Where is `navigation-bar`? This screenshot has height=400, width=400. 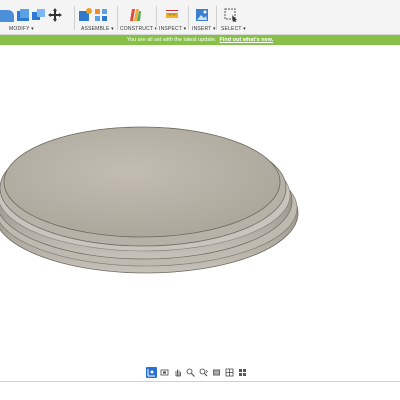
navigation-bar is located at coordinates (197, 372).